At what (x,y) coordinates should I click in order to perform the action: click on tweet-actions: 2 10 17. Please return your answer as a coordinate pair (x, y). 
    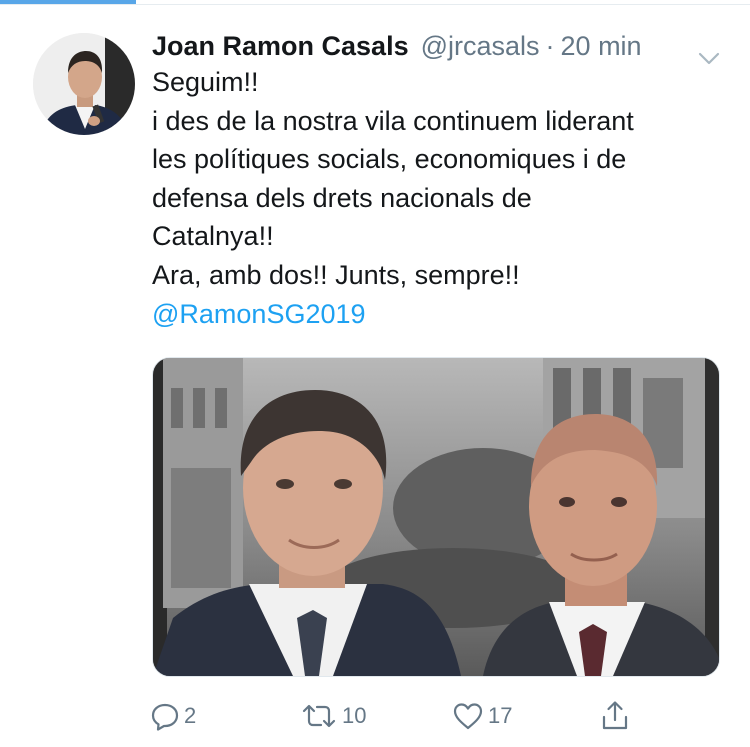
    Looking at the image, I should click on (400, 716).